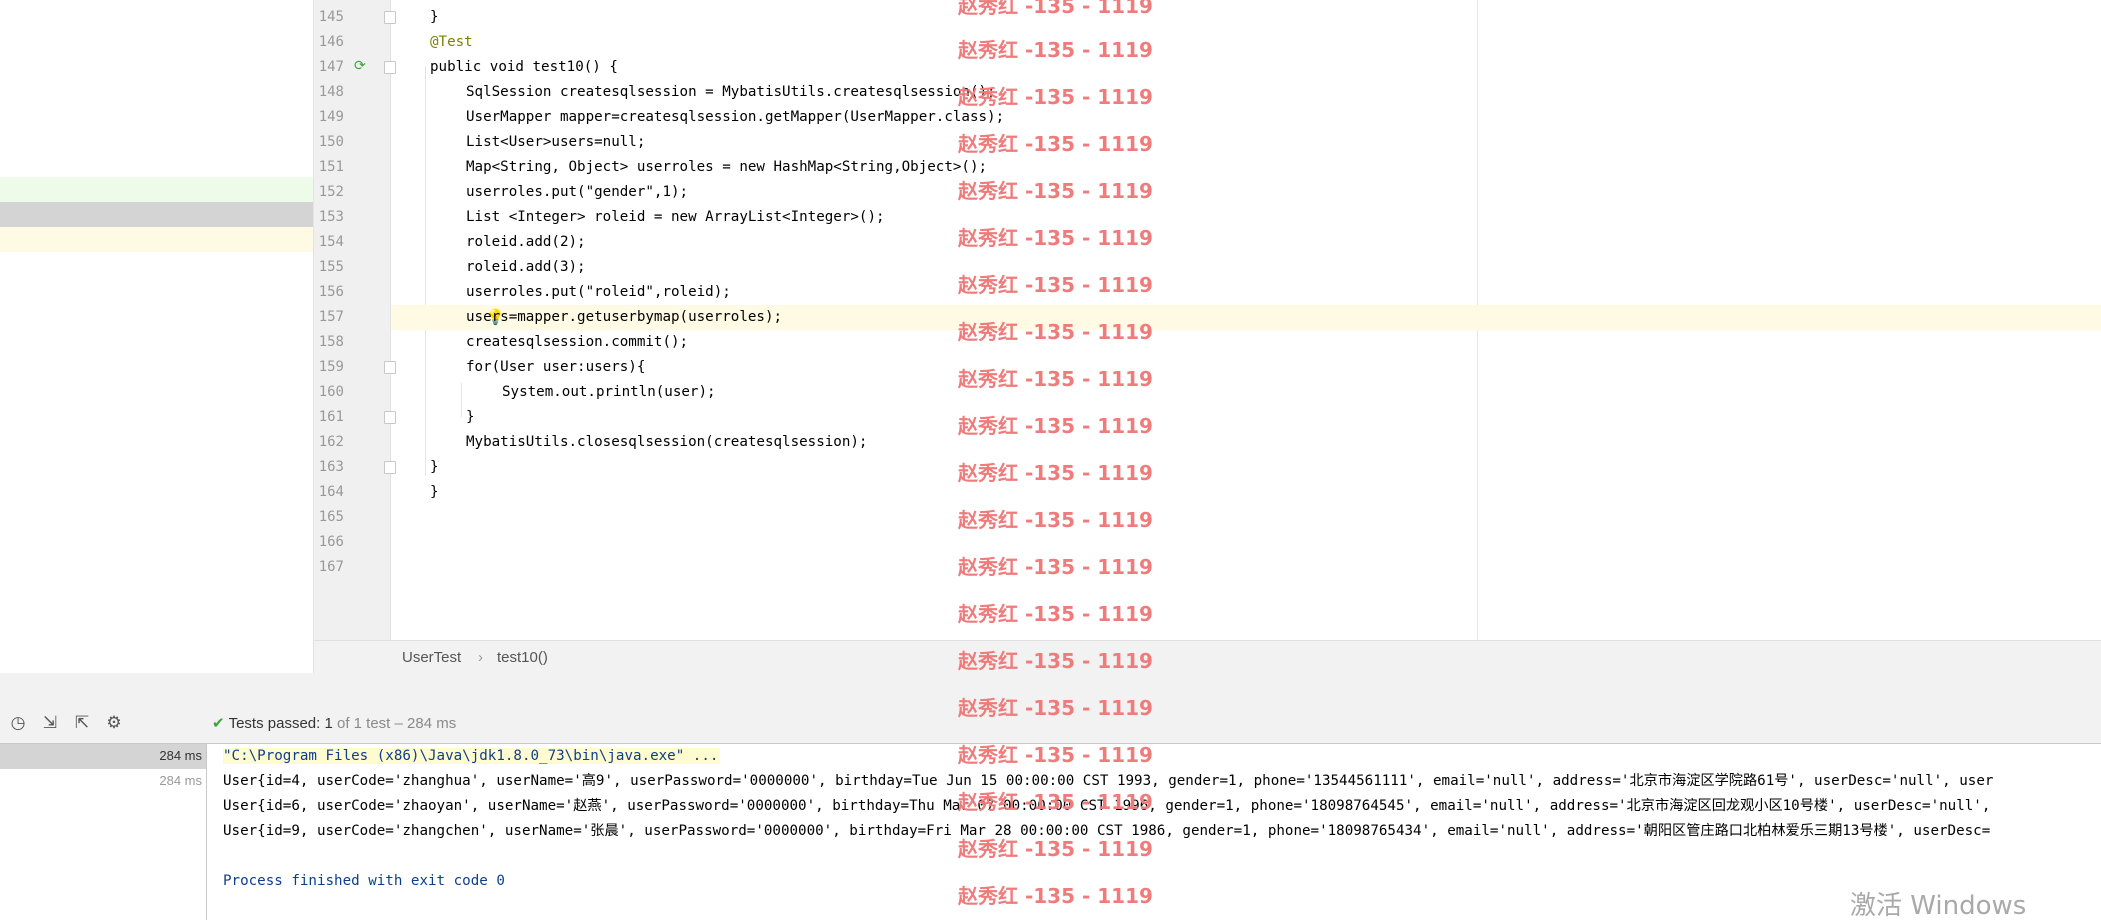 The image size is (2101, 922). What do you see at coordinates (360, 66) in the screenshot?
I see `run-test-icon: ⟳` at bounding box center [360, 66].